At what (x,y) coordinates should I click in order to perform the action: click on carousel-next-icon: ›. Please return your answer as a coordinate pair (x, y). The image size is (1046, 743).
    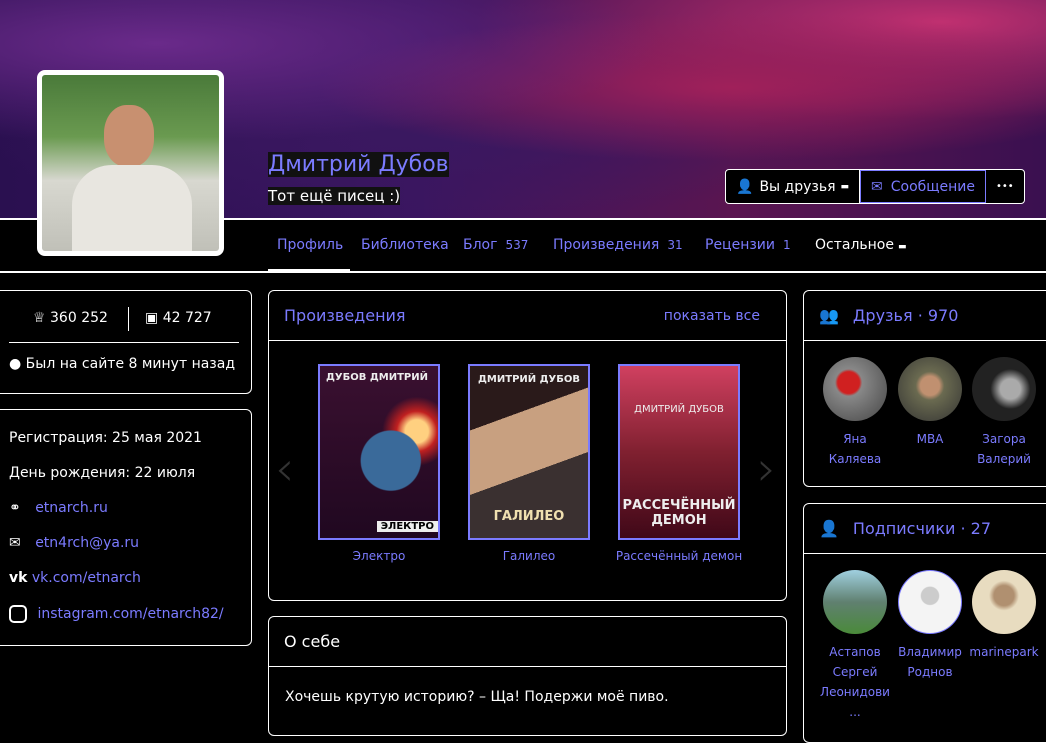
    Looking at the image, I should click on (766, 469).